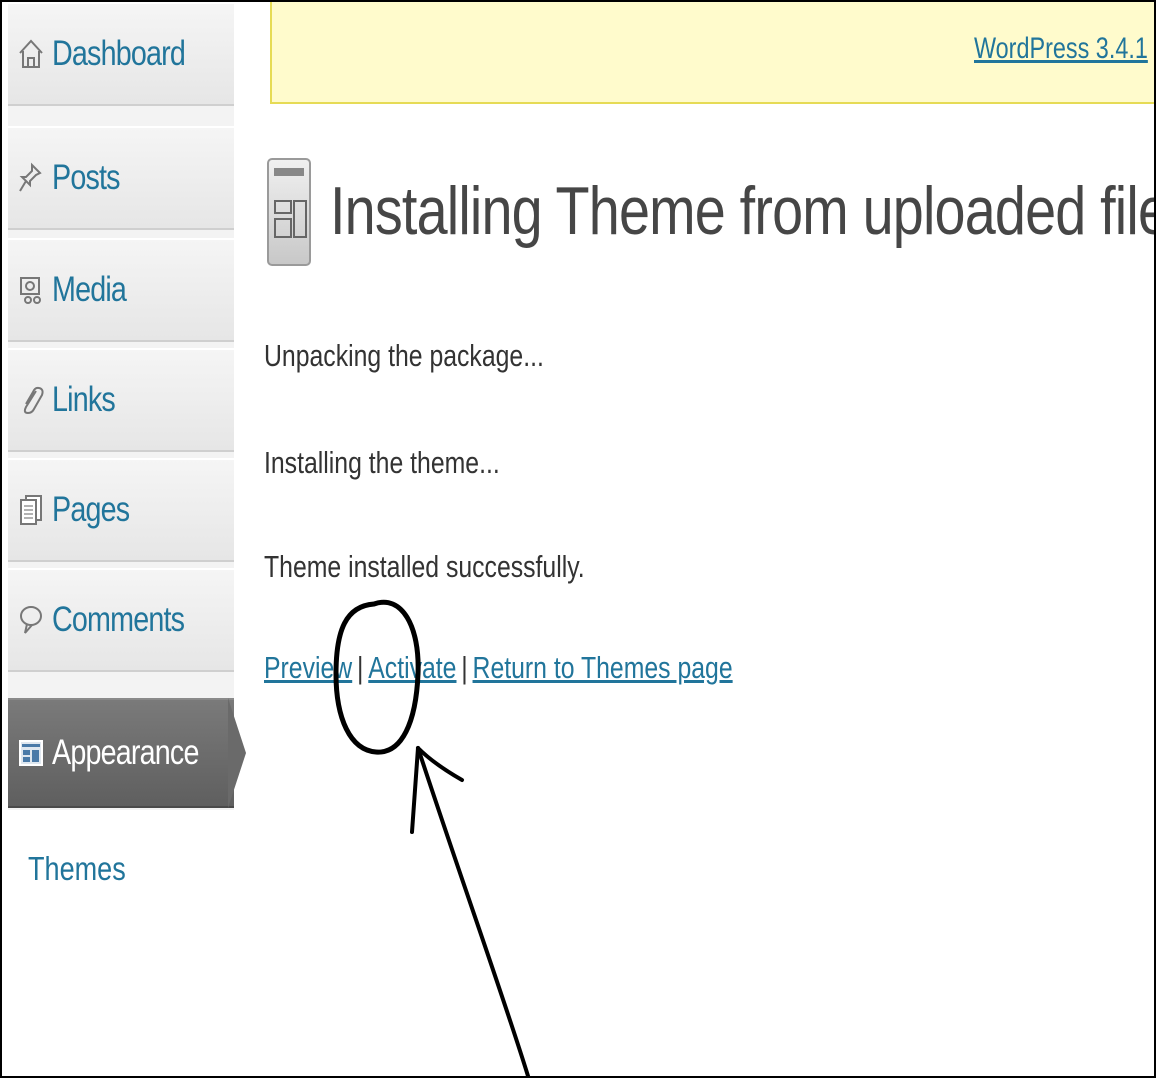 This screenshot has width=1156, height=1078. What do you see at coordinates (31, 753) in the screenshot?
I see `appearance-icon` at bounding box center [31, 753].